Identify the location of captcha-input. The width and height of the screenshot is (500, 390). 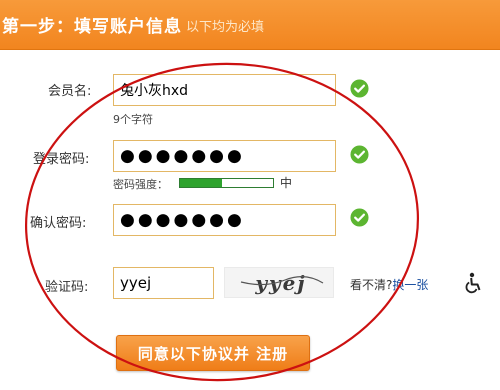
(163, 283).